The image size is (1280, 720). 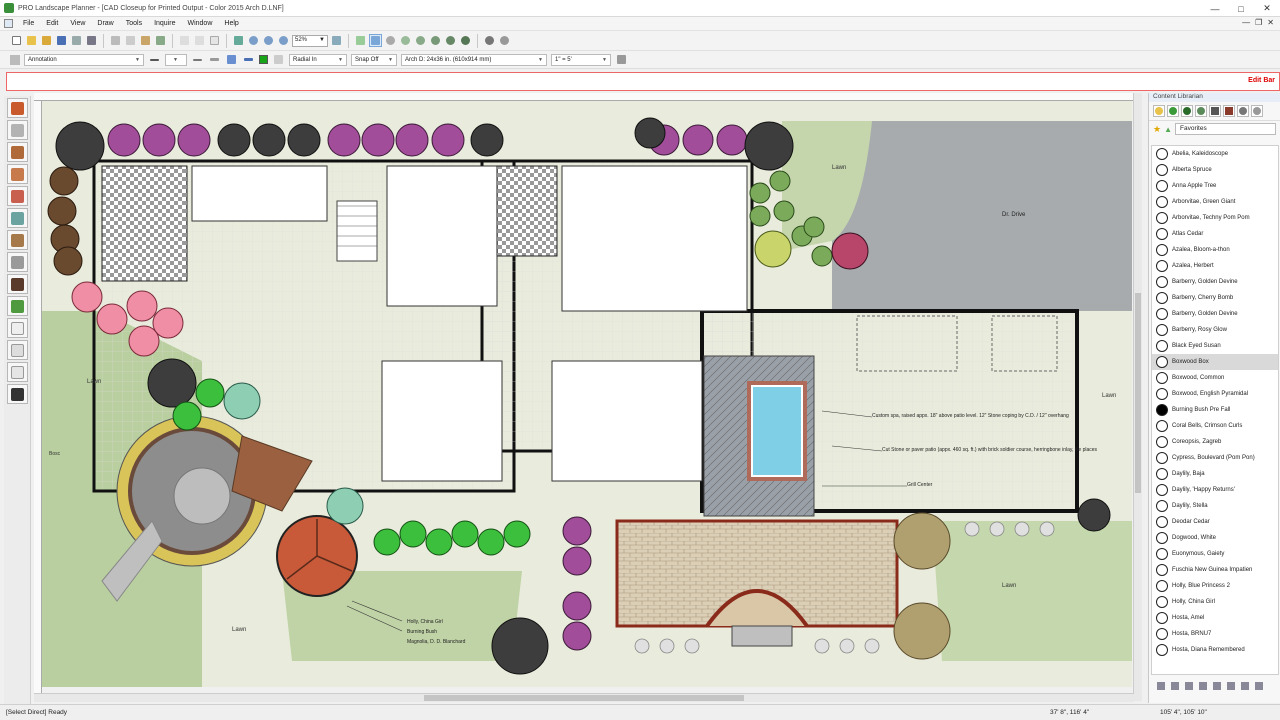 What do you see at coordinates (1215, 250) in the screenshot?
I see `list-item: Azalea, Bloom-a-thon` at bounding box center [1215, 250].